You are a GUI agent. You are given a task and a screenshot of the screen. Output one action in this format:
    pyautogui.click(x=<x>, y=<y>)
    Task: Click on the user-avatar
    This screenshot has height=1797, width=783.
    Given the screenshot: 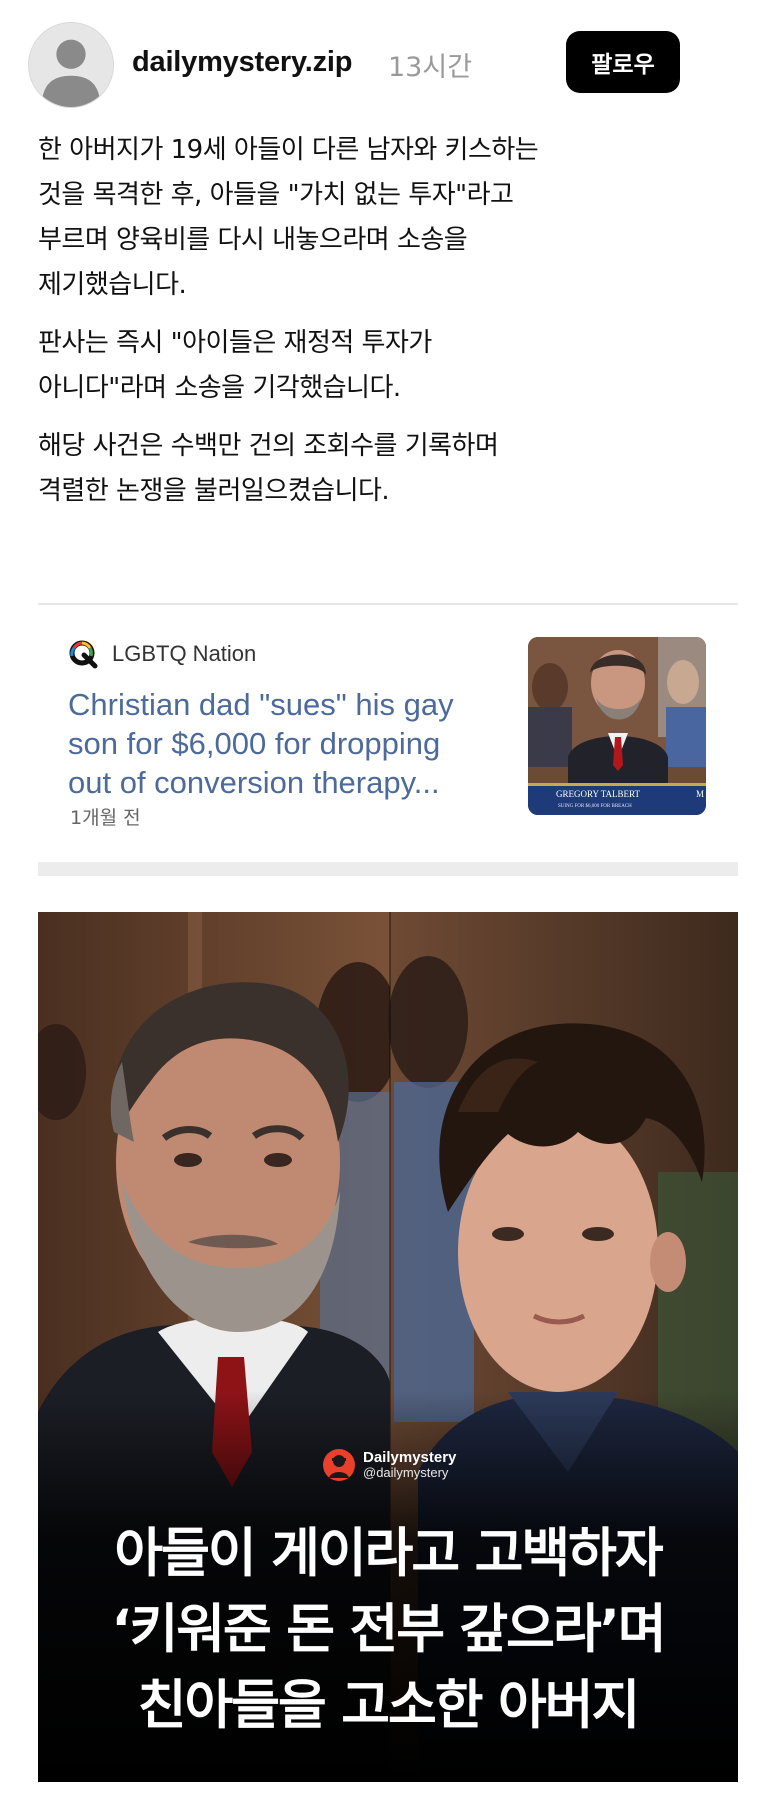 What is the action you would take?
    pyautogui.click(x=71, y=65)
    